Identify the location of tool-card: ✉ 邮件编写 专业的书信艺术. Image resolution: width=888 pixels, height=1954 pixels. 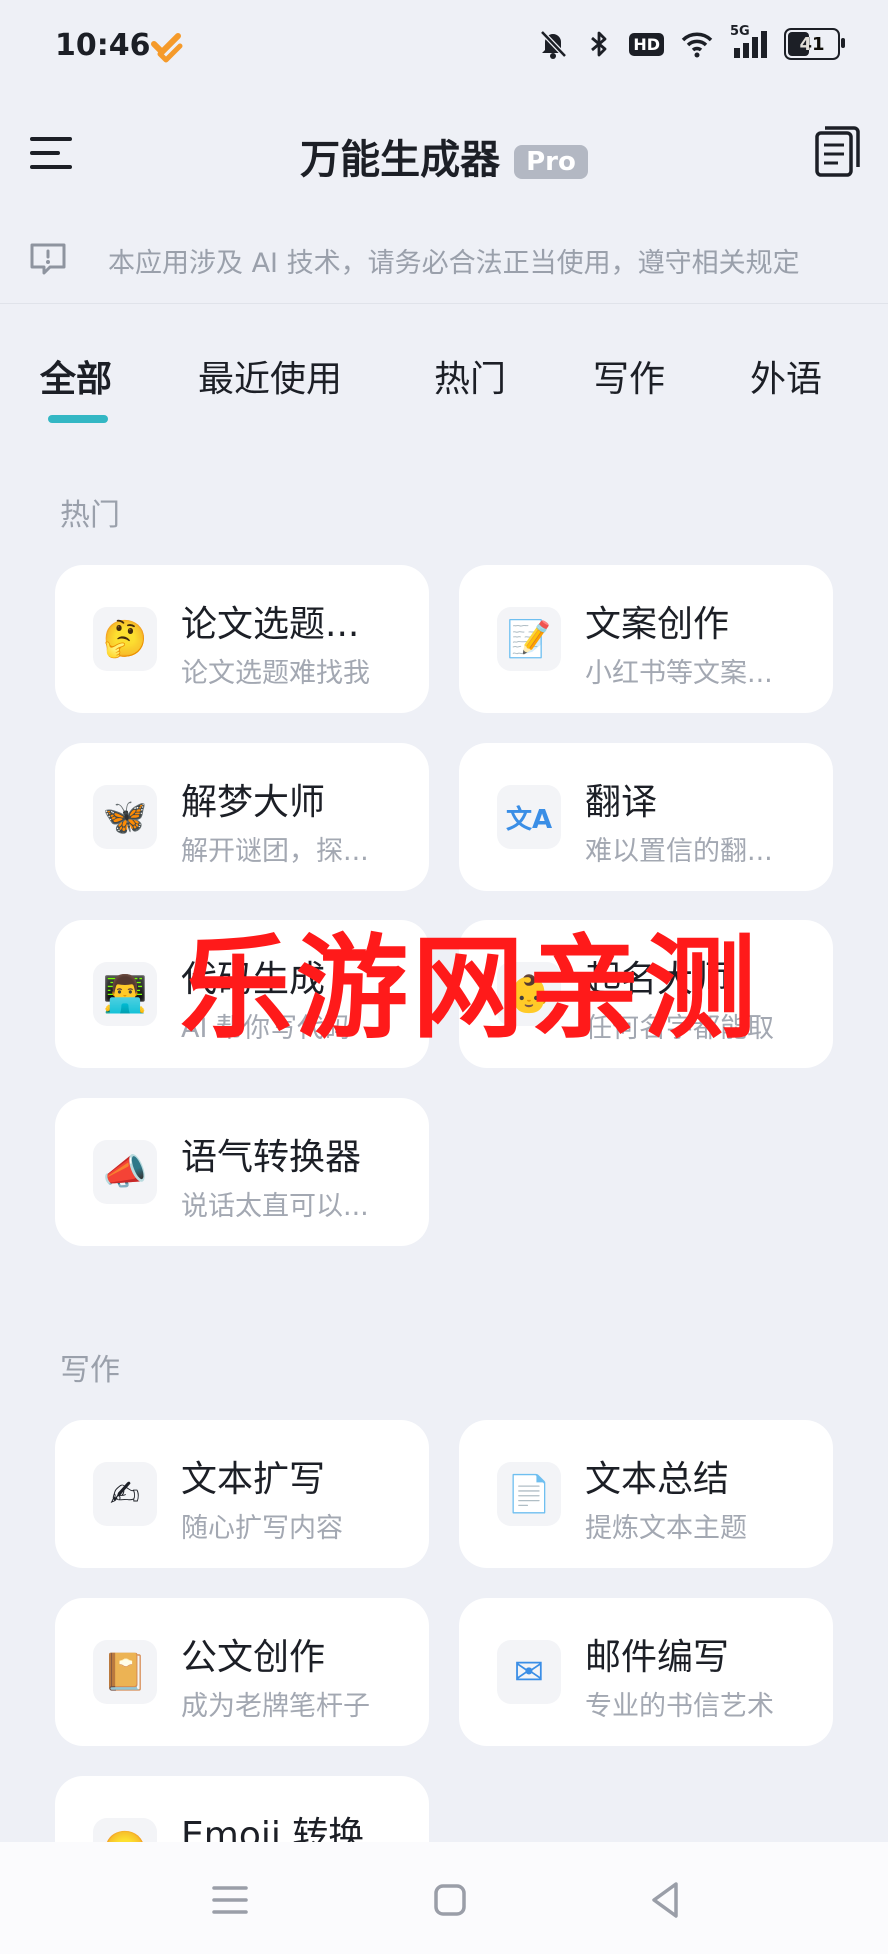
(646, 1672).